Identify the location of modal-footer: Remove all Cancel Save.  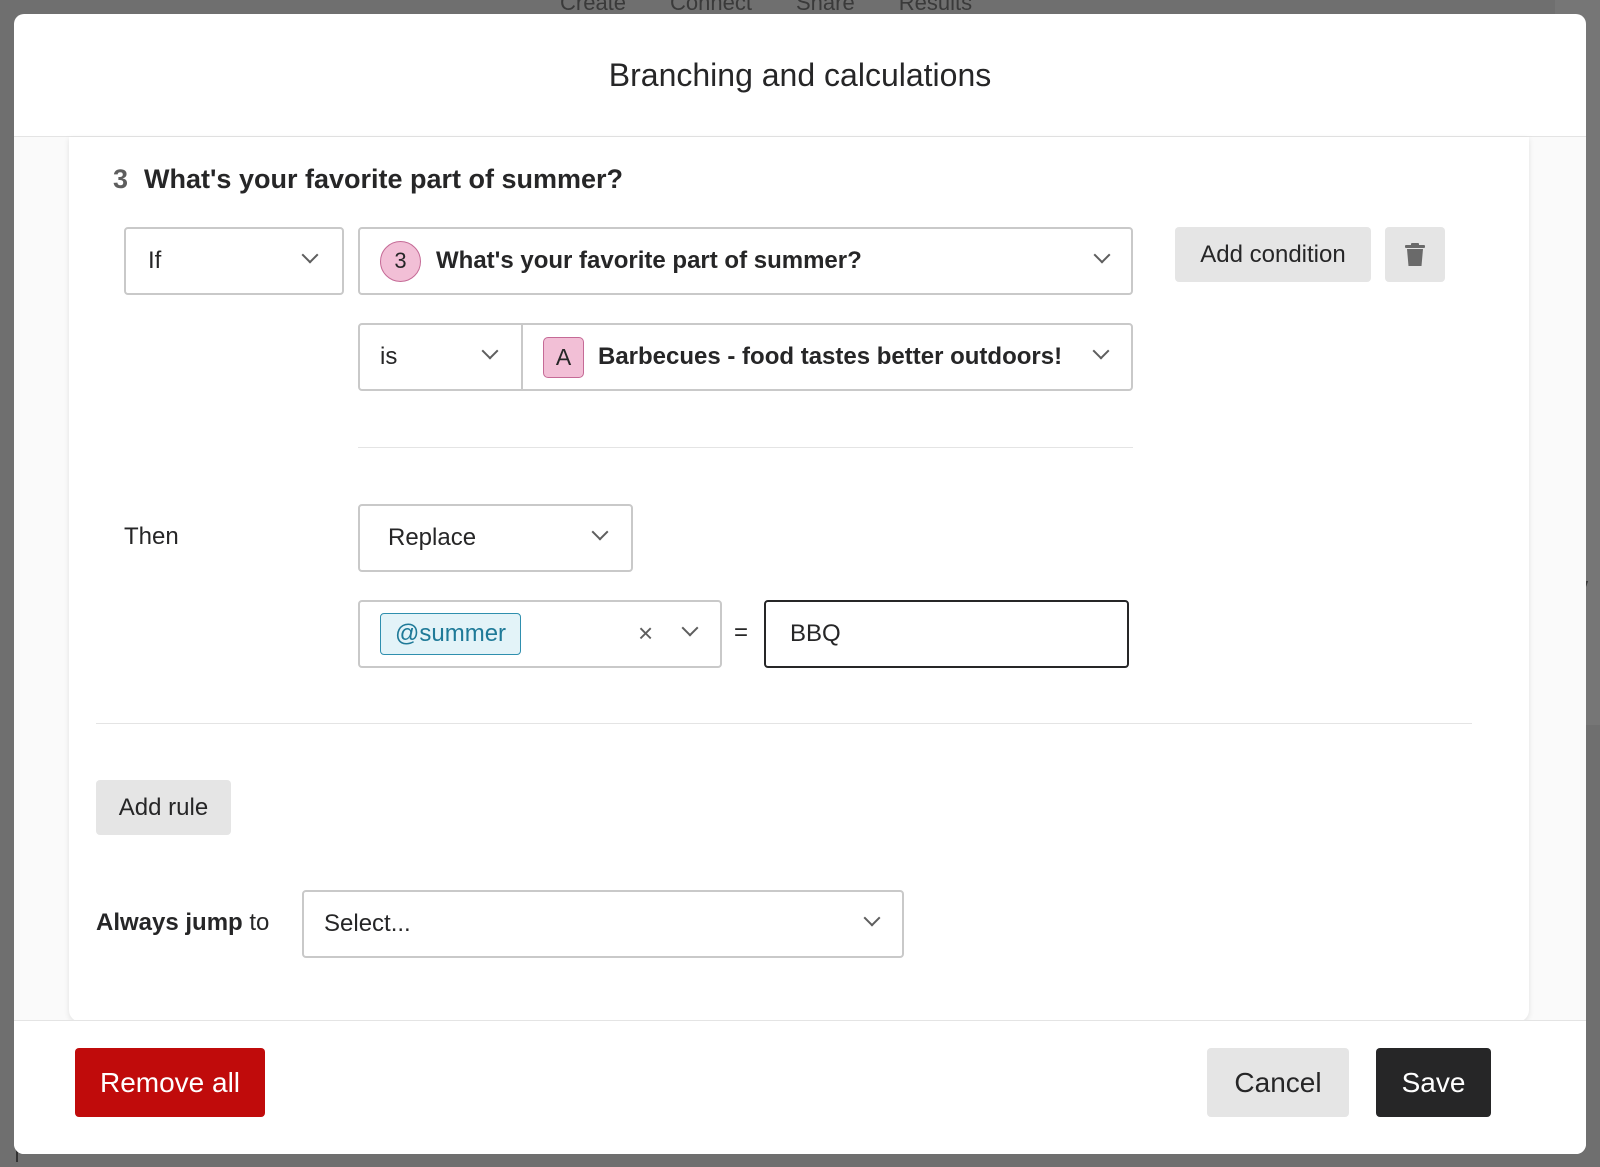
(800, 1087).